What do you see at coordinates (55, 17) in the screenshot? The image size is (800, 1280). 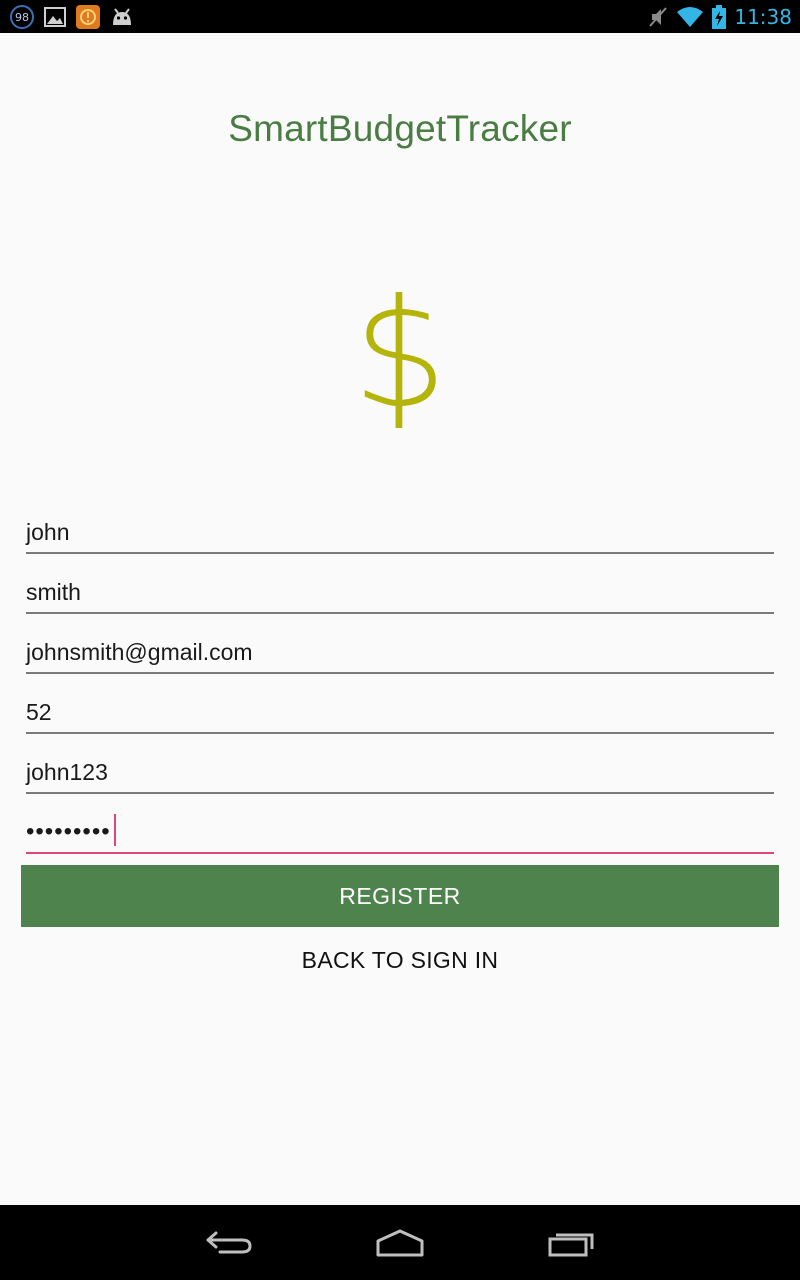 I see `image-icon` at bounding box center [55, 17].